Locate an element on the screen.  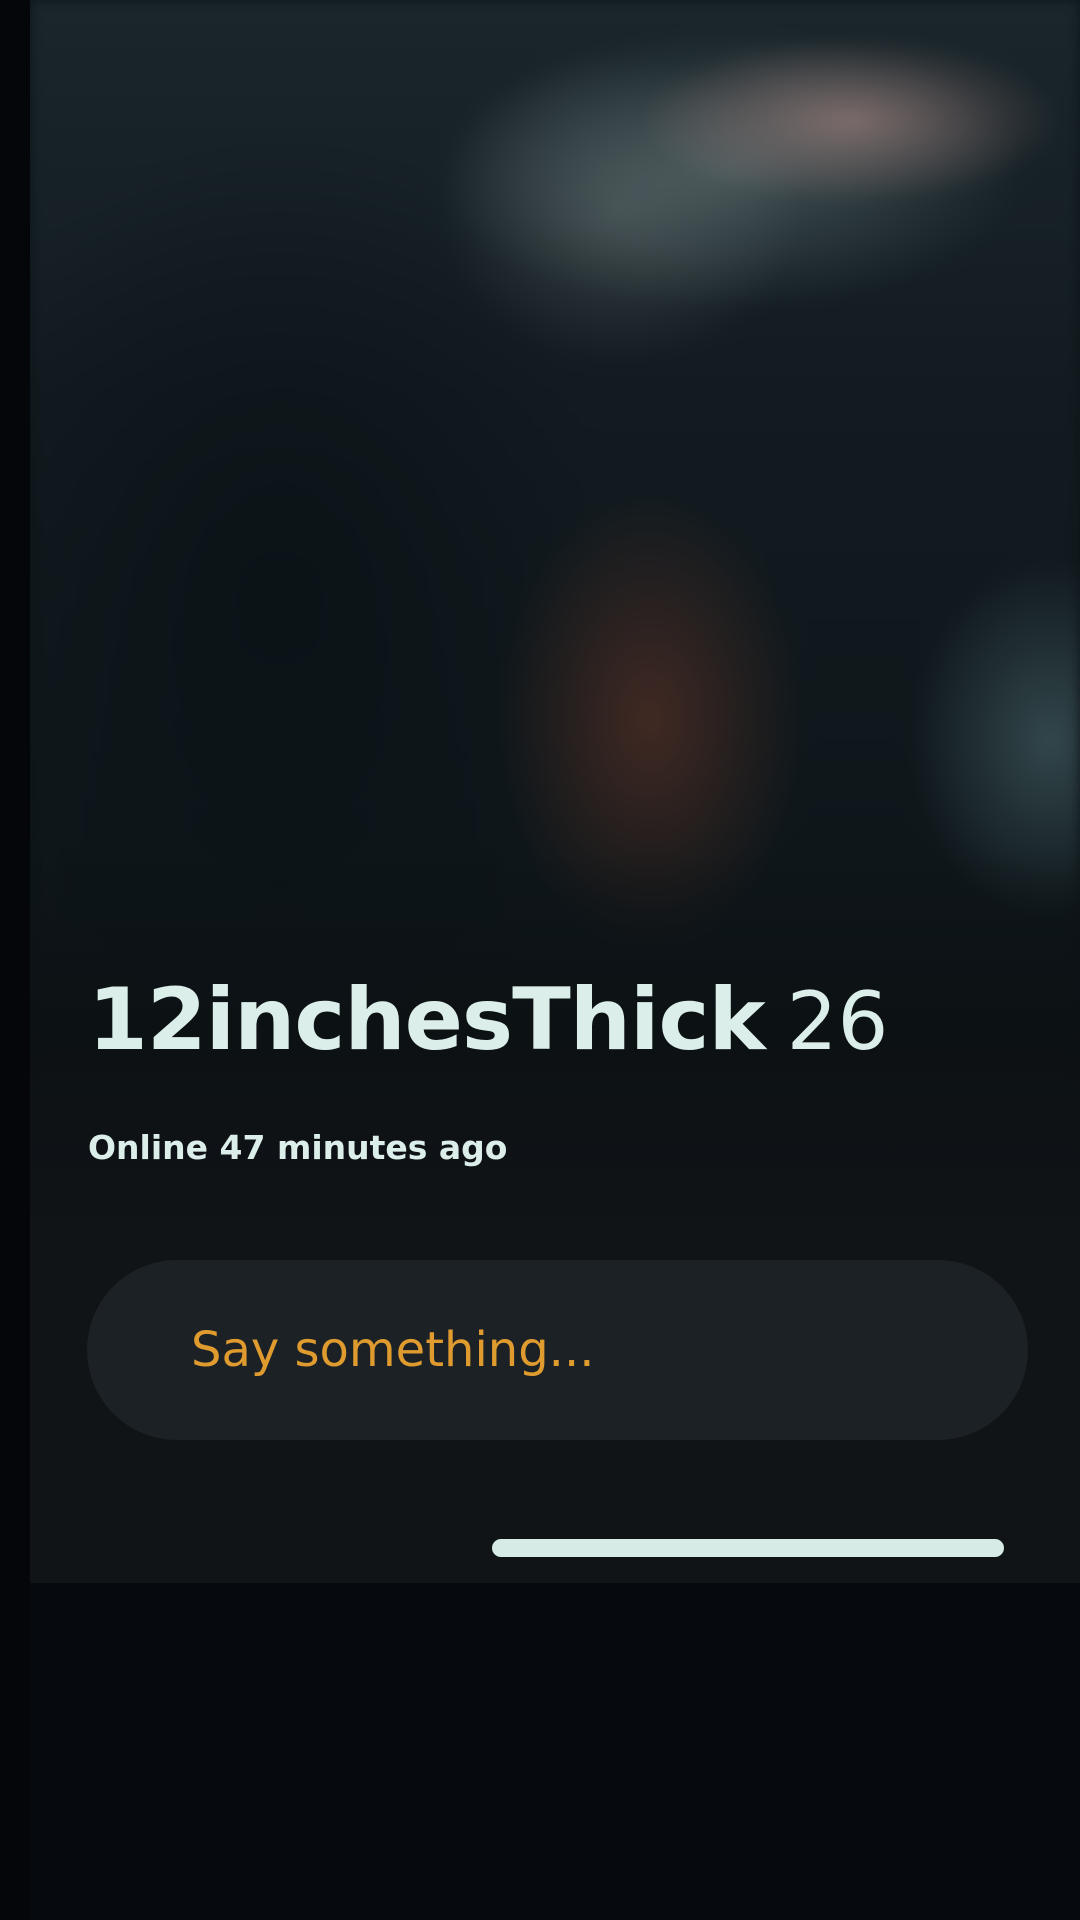
home-indicator is located at coordinates (748, 1548).